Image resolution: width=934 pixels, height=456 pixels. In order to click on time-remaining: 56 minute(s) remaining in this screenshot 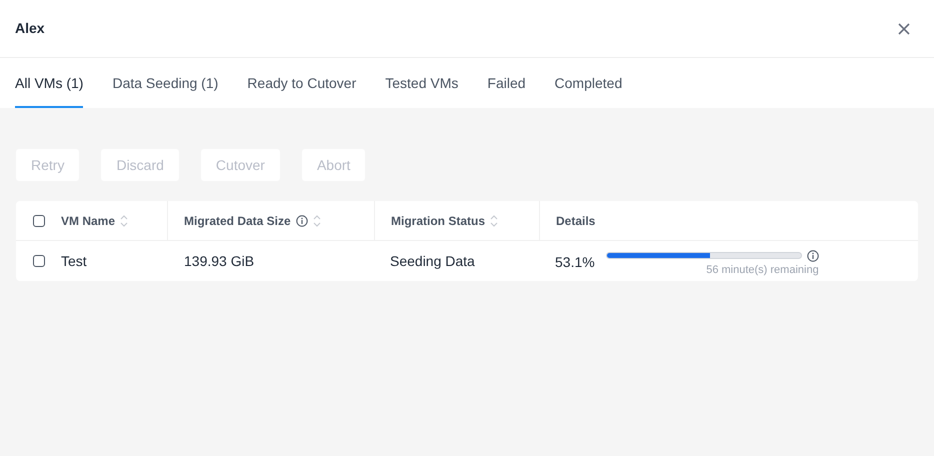, I will do `click(762, 270)`.